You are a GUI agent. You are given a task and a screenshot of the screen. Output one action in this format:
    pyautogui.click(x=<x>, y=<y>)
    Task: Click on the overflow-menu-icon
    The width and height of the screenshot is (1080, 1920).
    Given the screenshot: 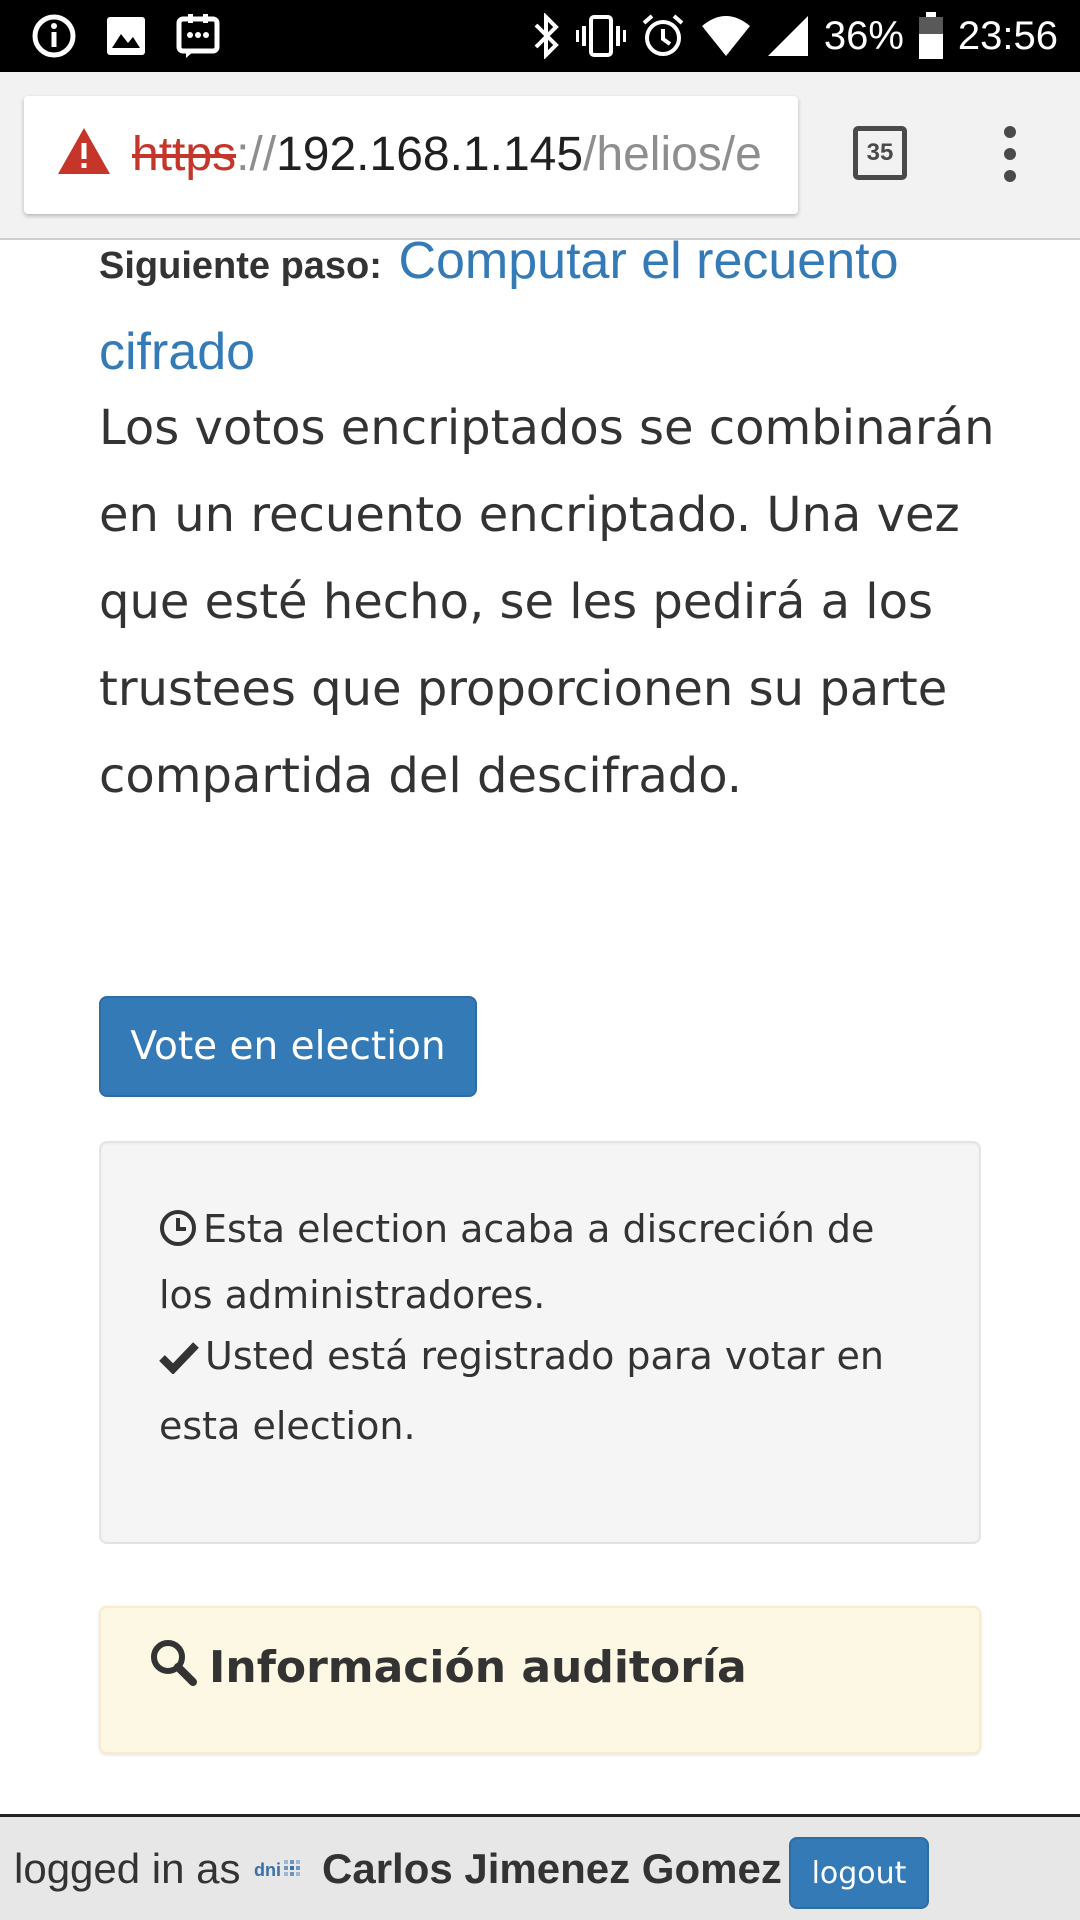 What is the action you would take?
    pyautogui.click(x=1010, y=154)
    